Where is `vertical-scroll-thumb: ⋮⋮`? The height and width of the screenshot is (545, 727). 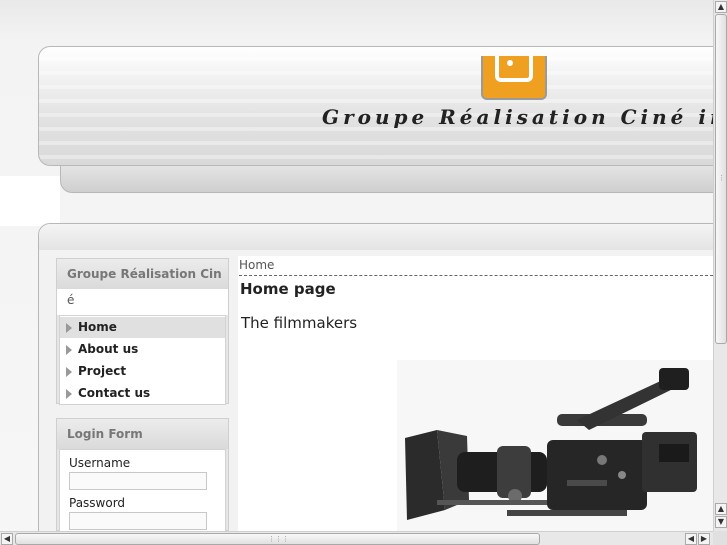 vertical-scroll-thumb: ⋮⋮ is located at coordinates (721, 179).